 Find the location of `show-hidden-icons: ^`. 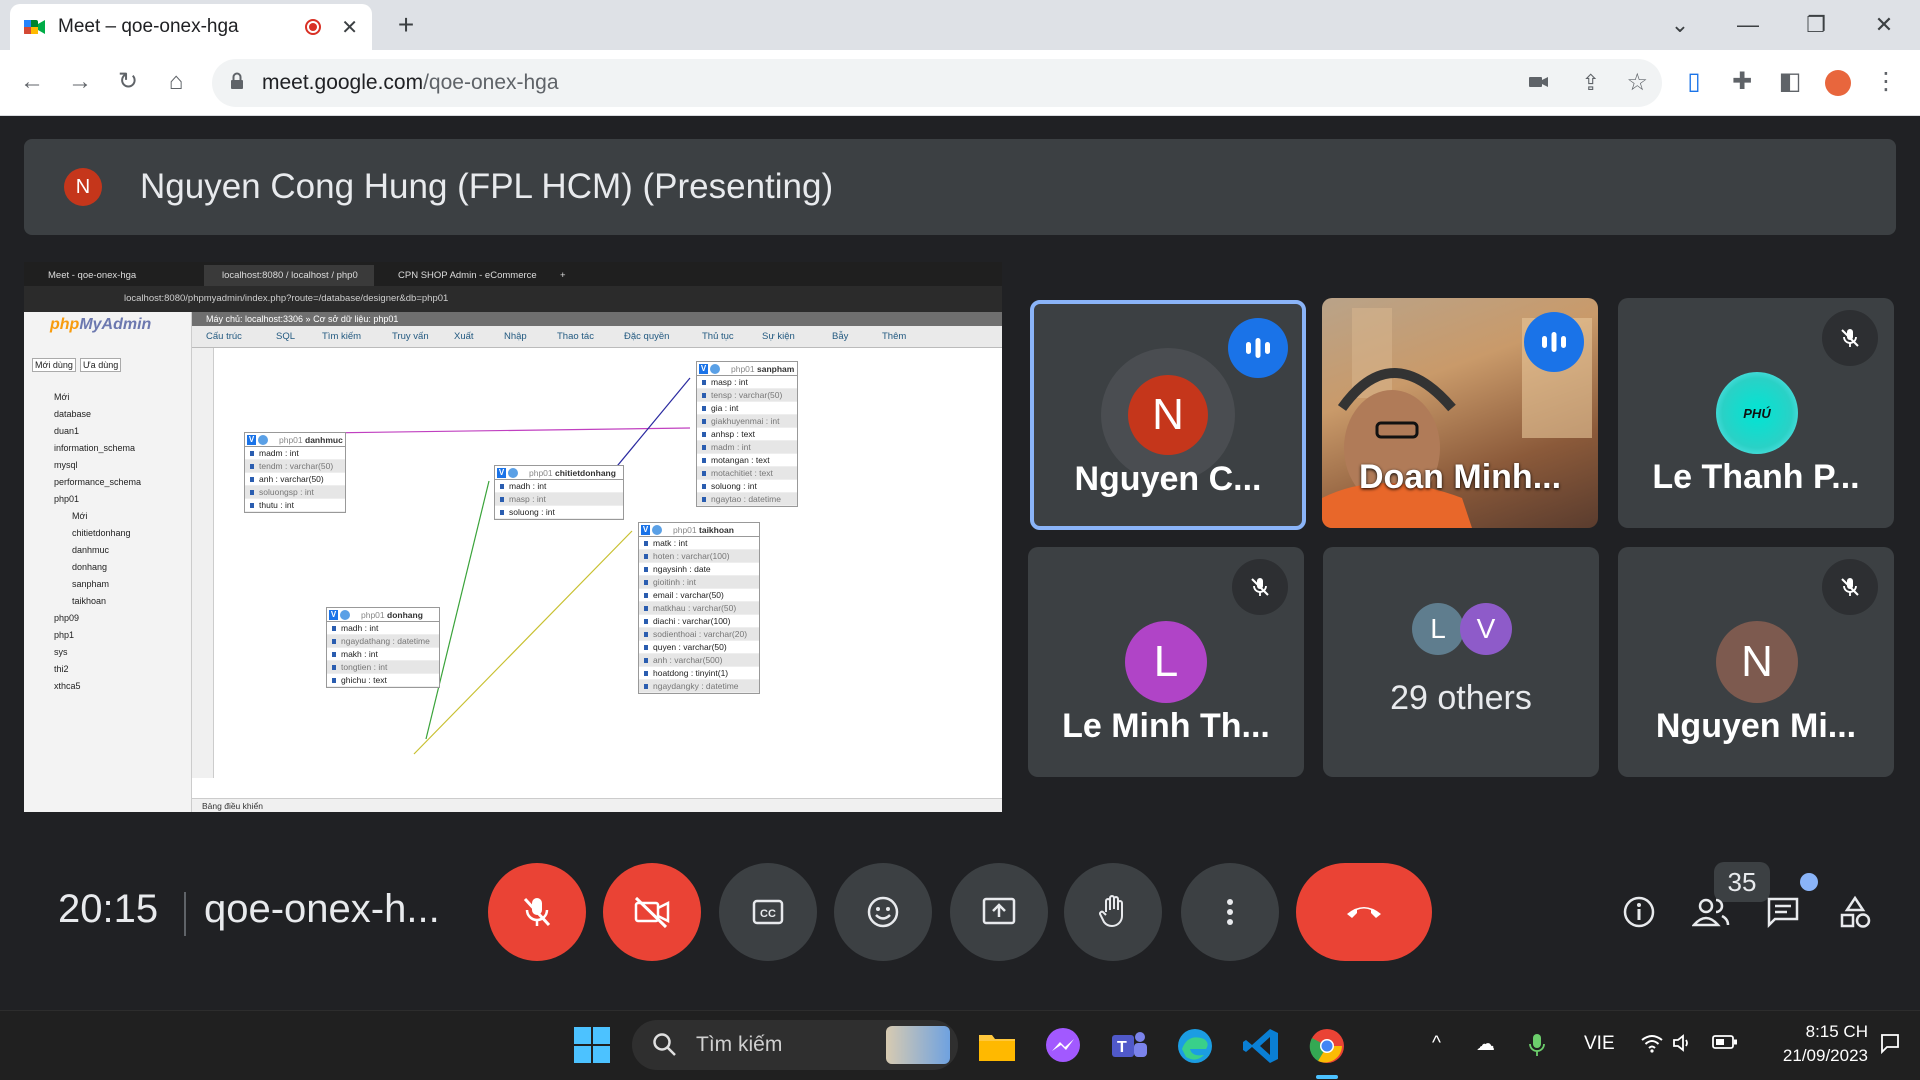

show-hidden-icons: ^ is located at coordinates (1436, 1044).